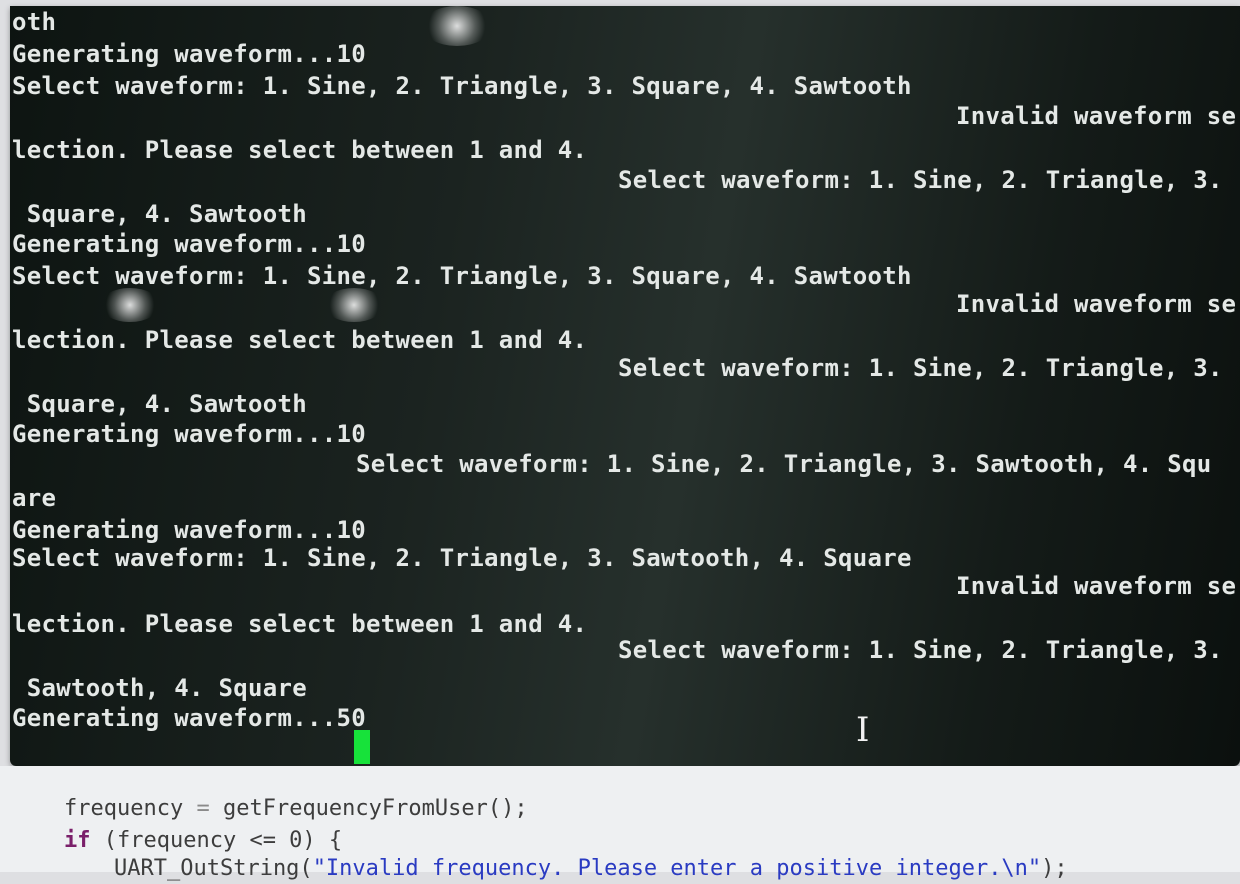 This screenshot has height=884, width=1240. I want to click on code-line-1: frequency = getFrequencyFromUser();, so click(296, 809).